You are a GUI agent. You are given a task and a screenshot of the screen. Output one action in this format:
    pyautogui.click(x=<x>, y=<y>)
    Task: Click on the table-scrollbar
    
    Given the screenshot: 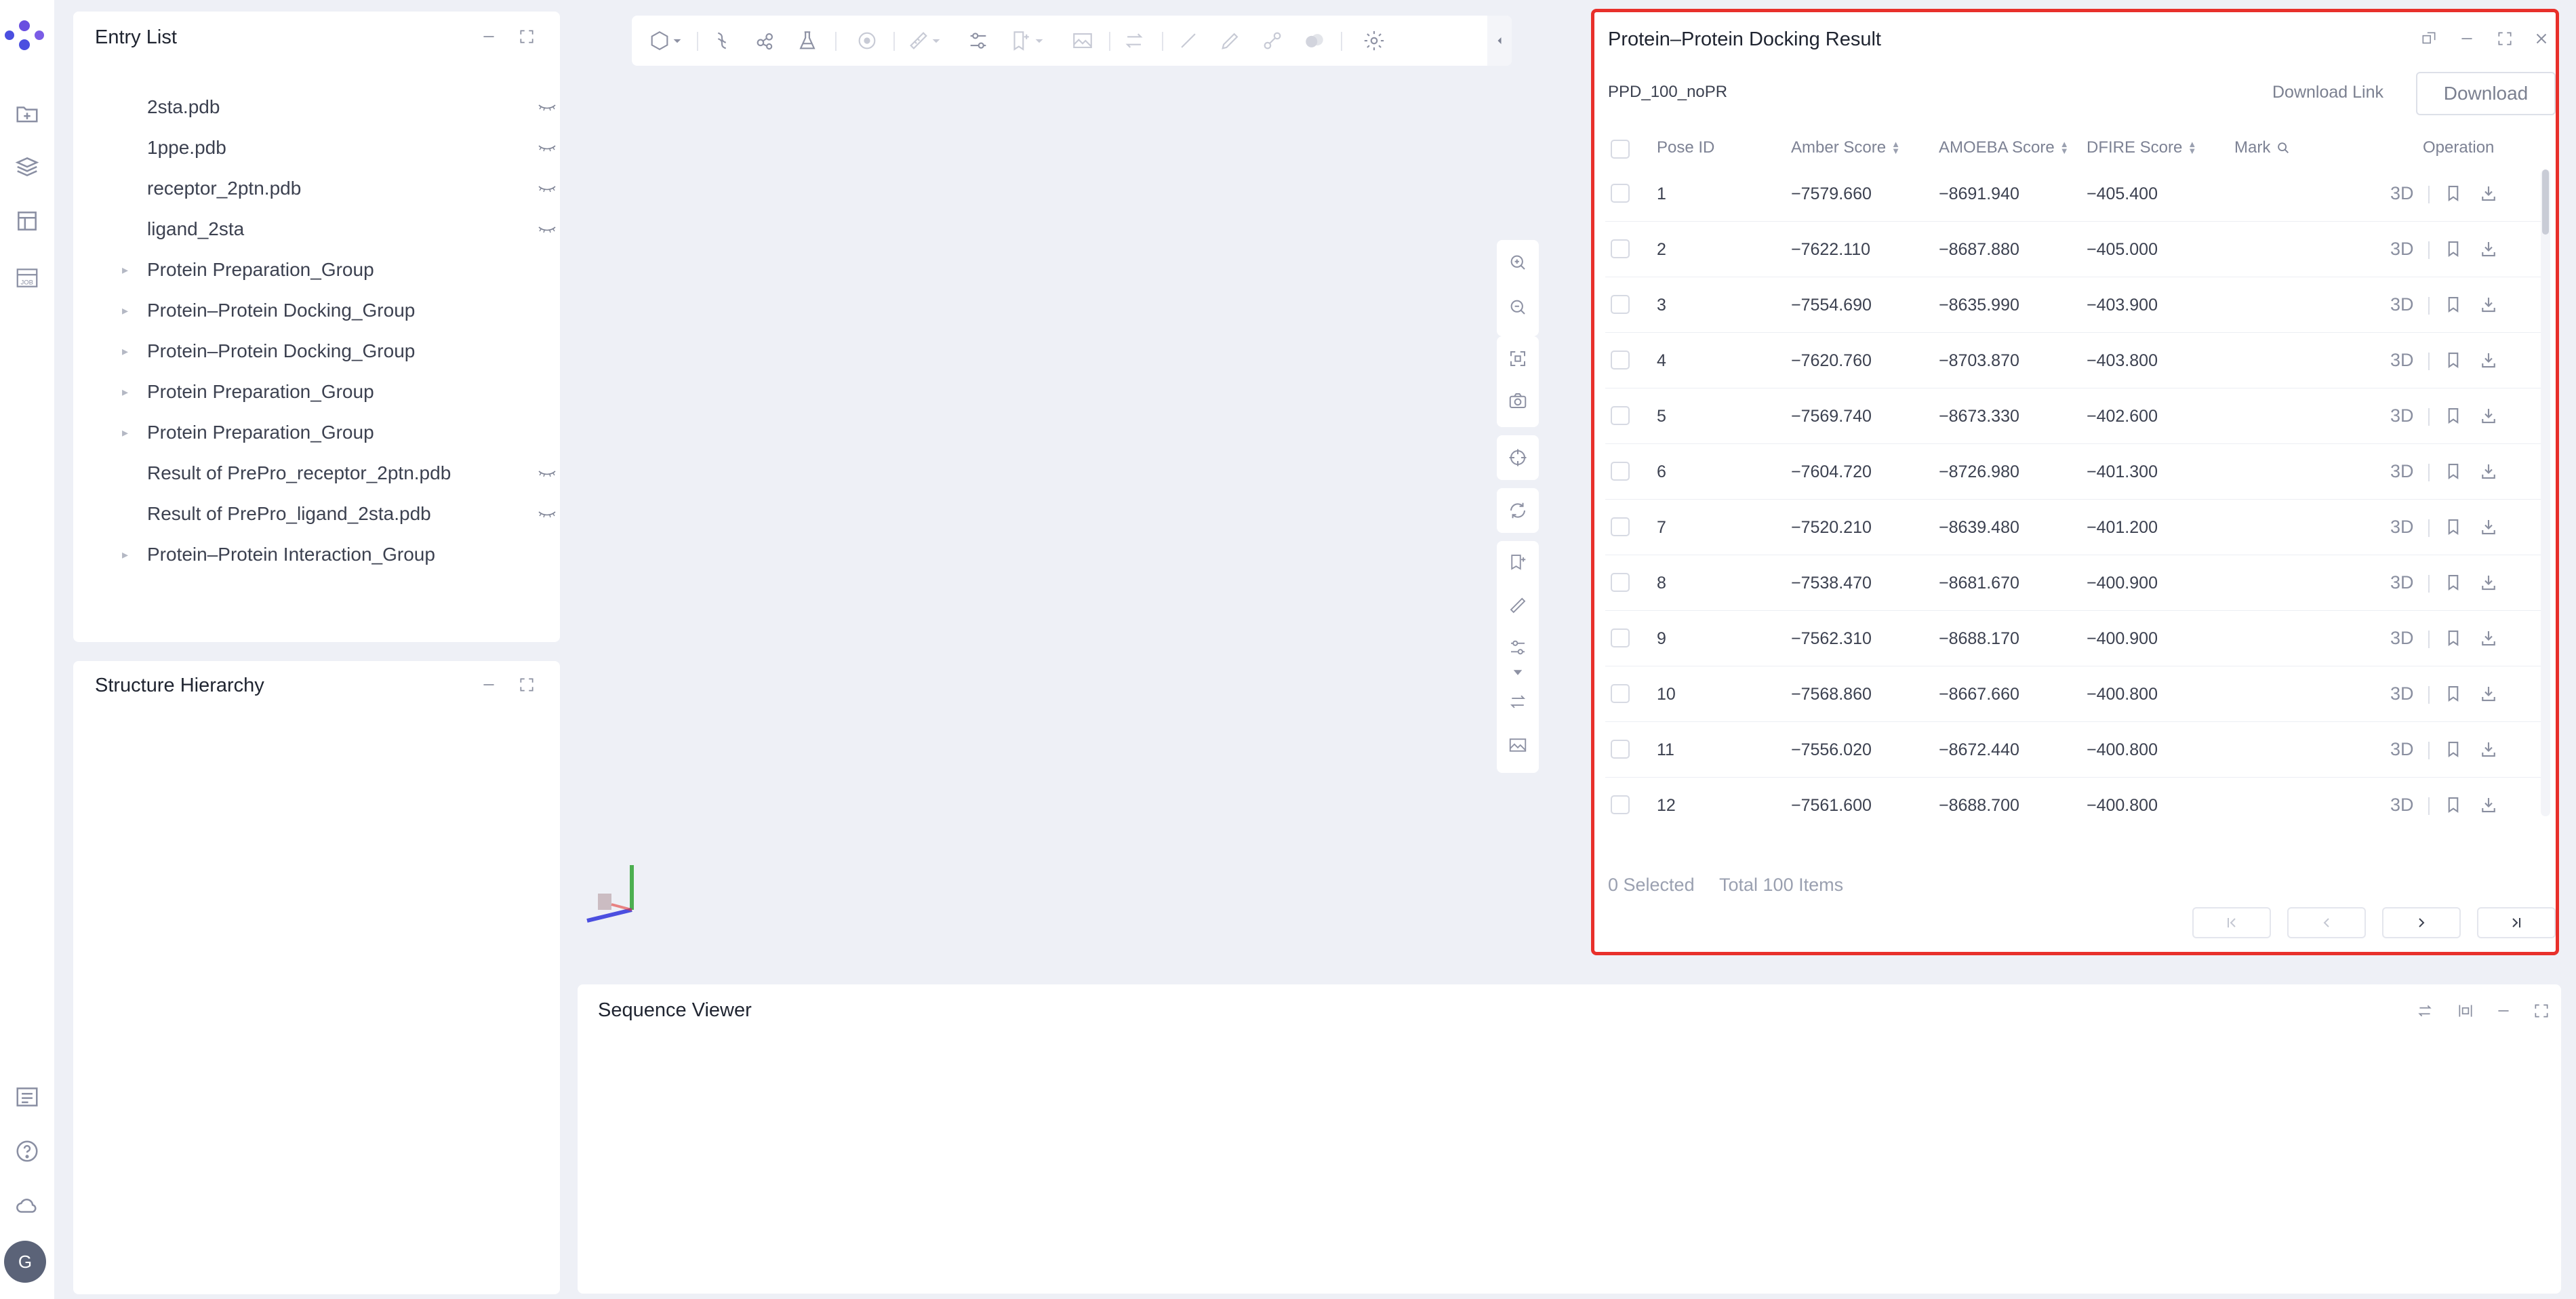 What is the action you would take?
    pyautogui.click(x=2545, y=493)
    